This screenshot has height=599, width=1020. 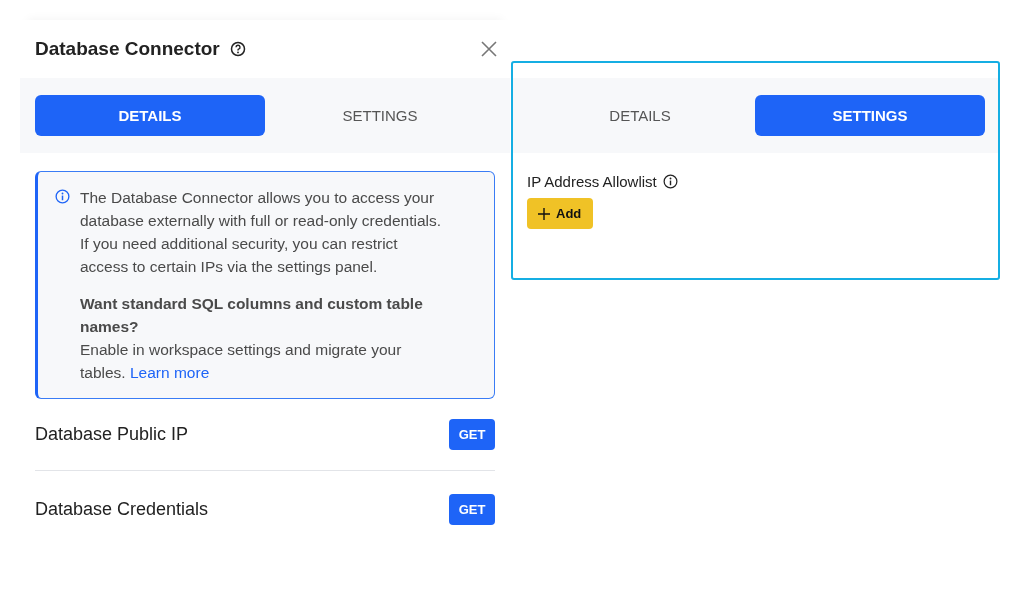 I want to click on row-label: Database Credentials, so click(x=122, y=509).